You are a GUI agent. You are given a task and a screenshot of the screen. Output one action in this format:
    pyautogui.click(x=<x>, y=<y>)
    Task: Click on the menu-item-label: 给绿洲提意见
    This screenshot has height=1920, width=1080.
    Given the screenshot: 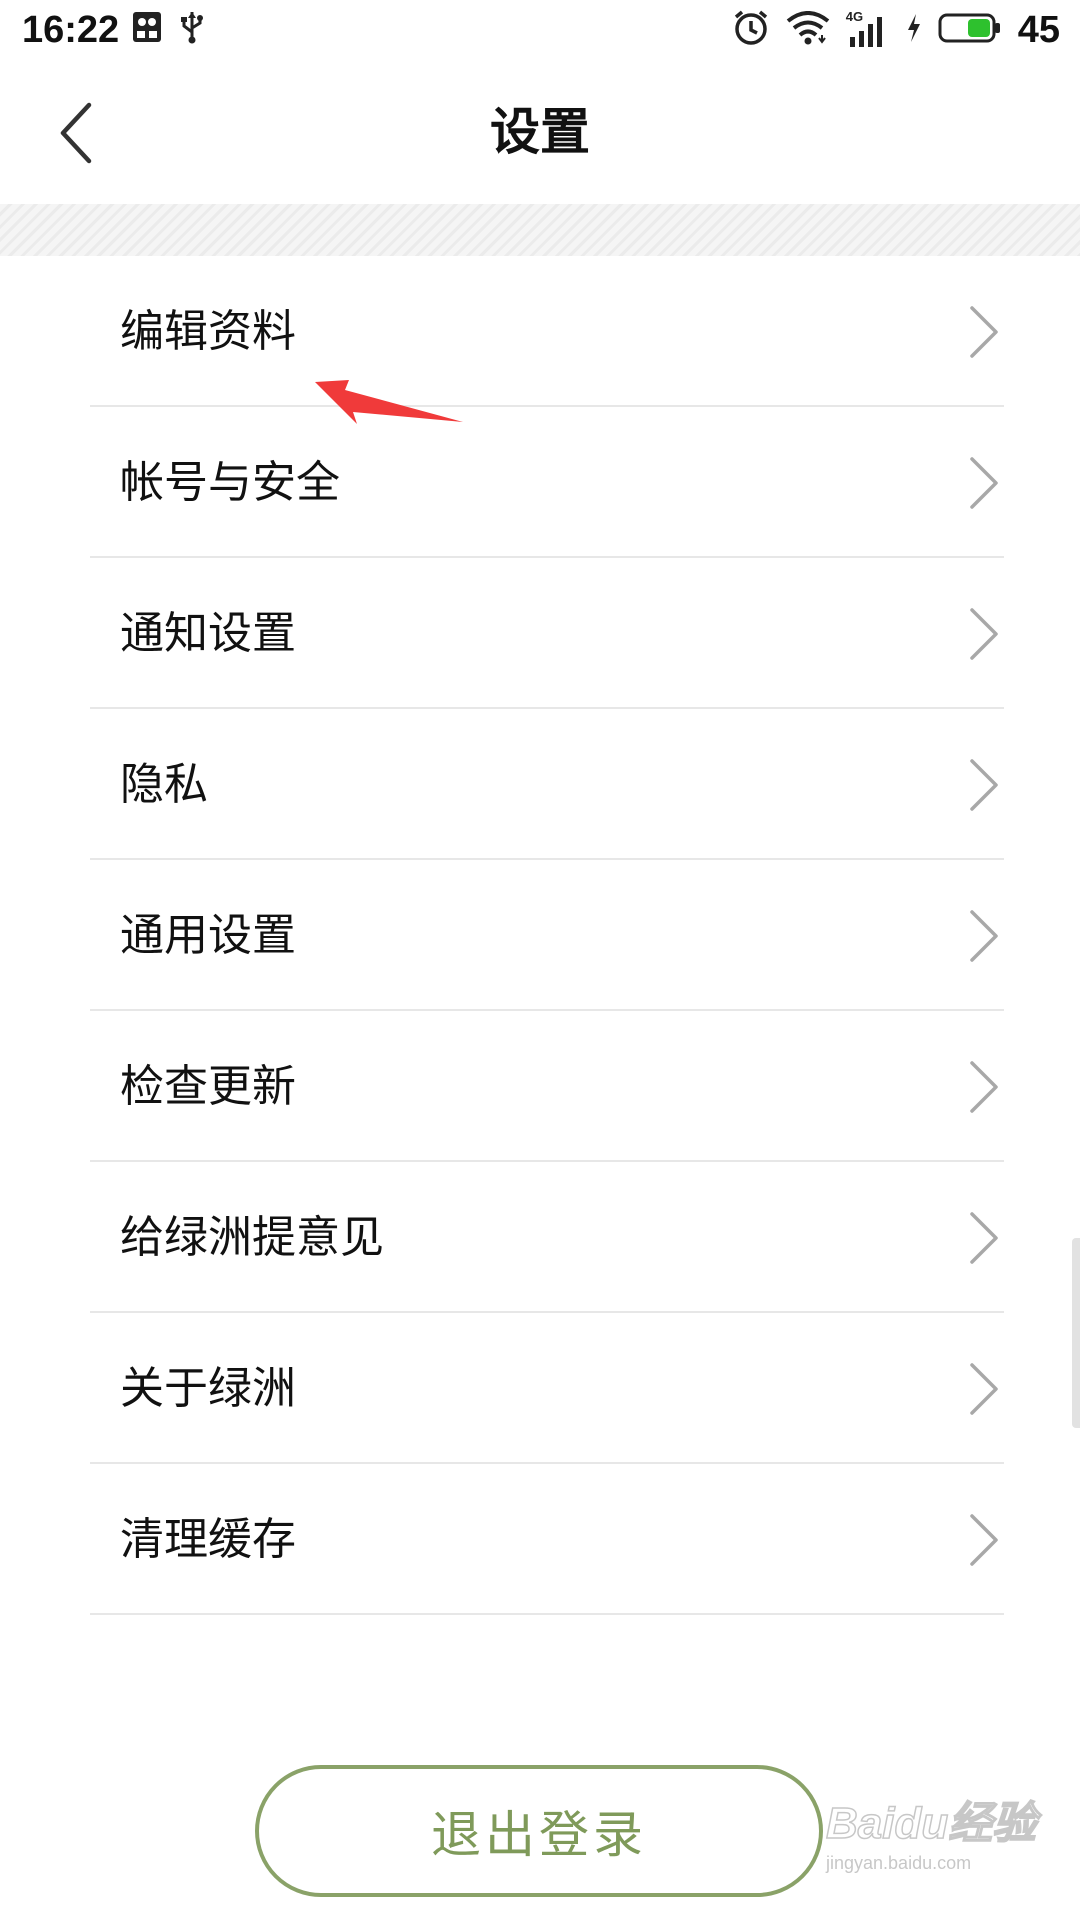 What is the action you would take?
    pyautogui.click(x=252, y=1237)
    